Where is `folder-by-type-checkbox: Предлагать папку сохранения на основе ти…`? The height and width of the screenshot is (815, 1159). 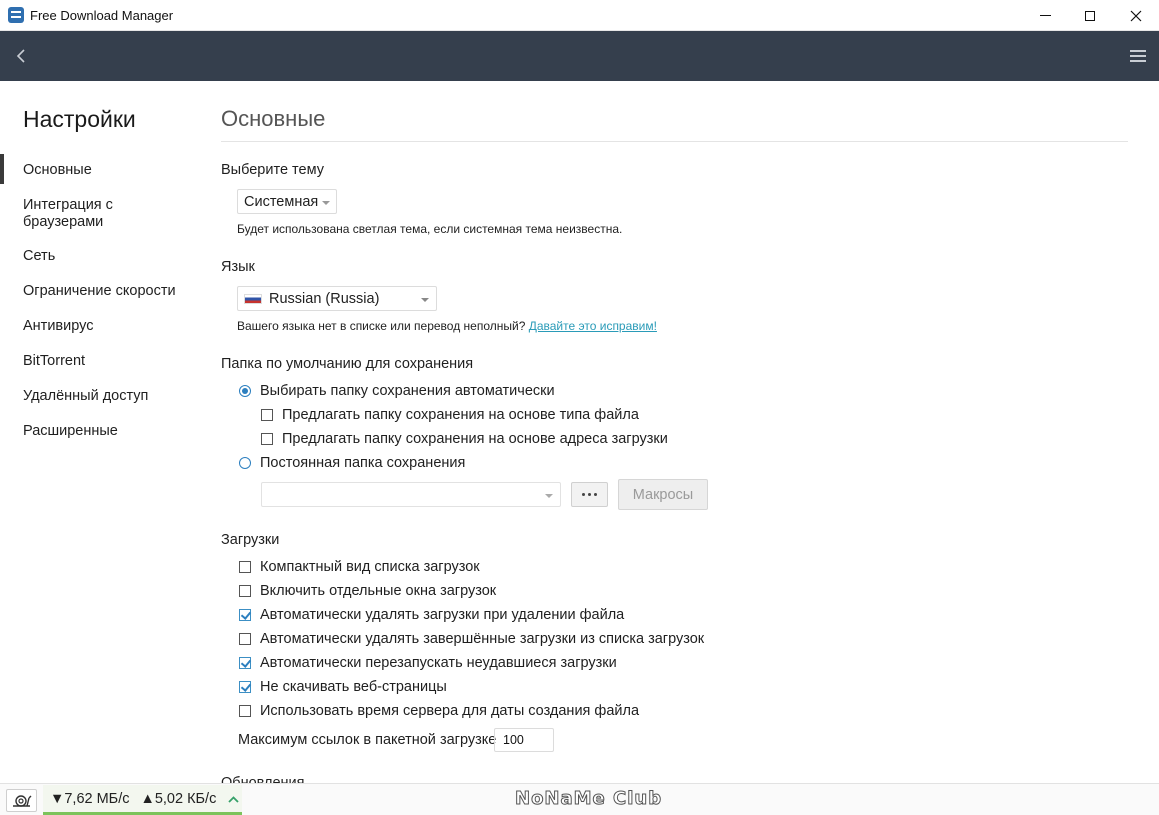
folder-by-type-checkbox: Предлагать папку сохранения на основе ти… is located at coordinates (450, 415).